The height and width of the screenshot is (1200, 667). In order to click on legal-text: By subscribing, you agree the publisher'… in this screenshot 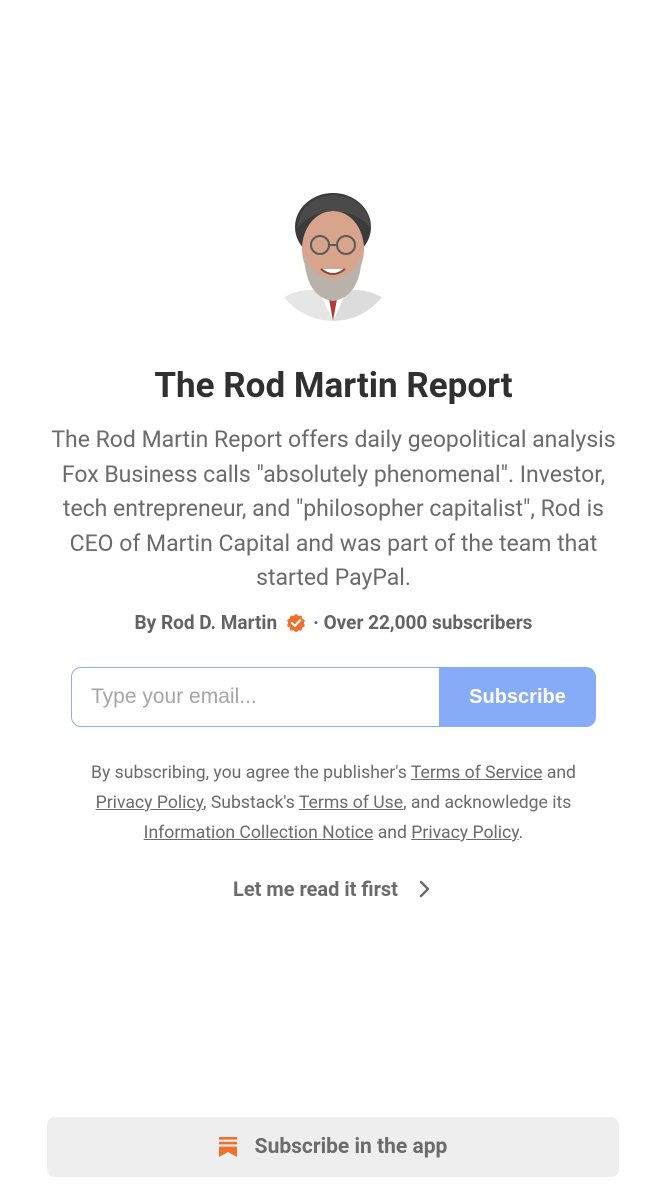, I will do `click(251, 773)`.